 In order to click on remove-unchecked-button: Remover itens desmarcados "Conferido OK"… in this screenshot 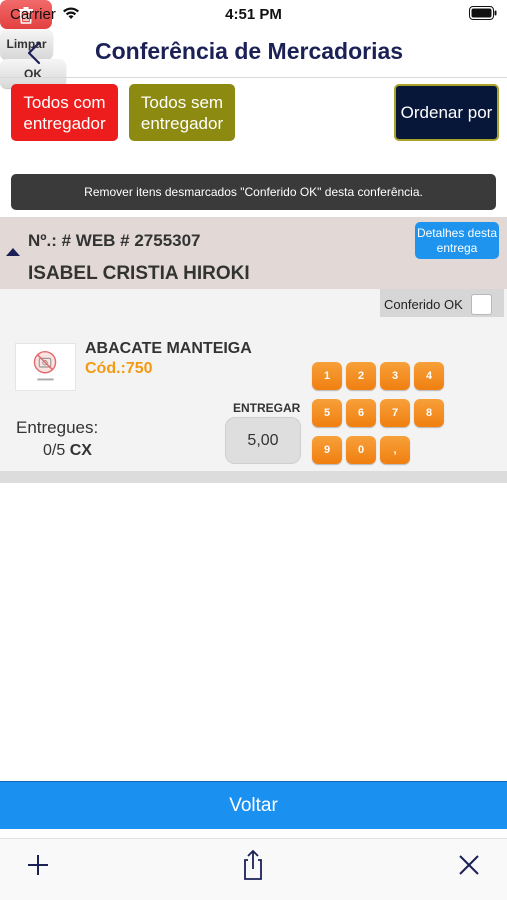, I will do `click(253, 192)`.